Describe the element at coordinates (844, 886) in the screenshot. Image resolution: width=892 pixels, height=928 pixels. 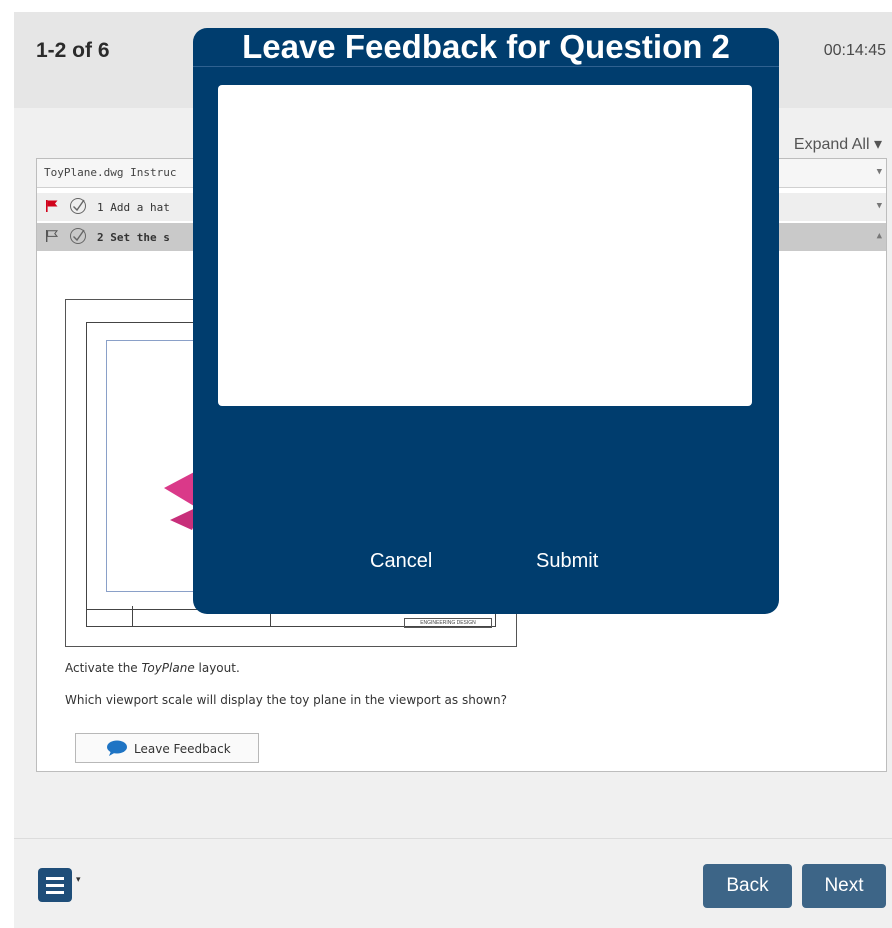
I see `next-button: Next` at that location.